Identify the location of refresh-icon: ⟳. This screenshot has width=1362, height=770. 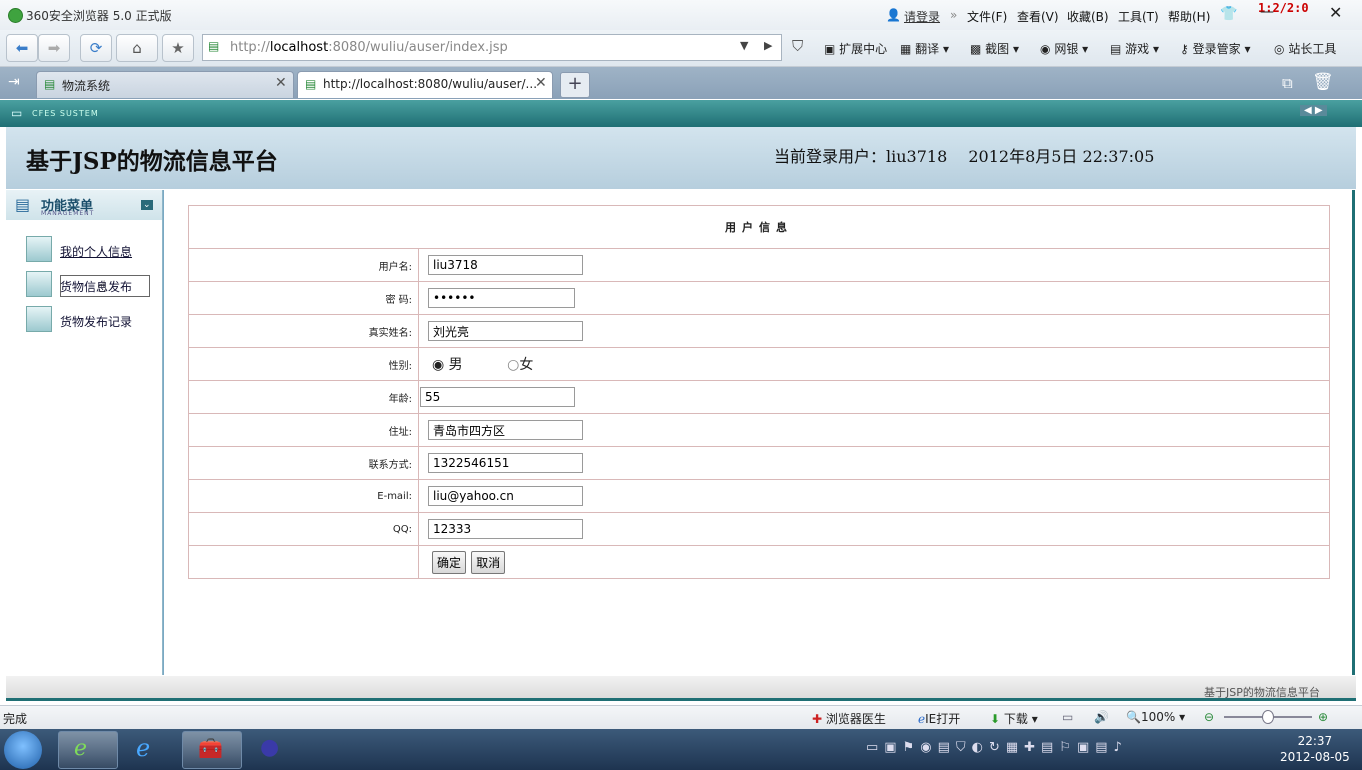
(96, 48).